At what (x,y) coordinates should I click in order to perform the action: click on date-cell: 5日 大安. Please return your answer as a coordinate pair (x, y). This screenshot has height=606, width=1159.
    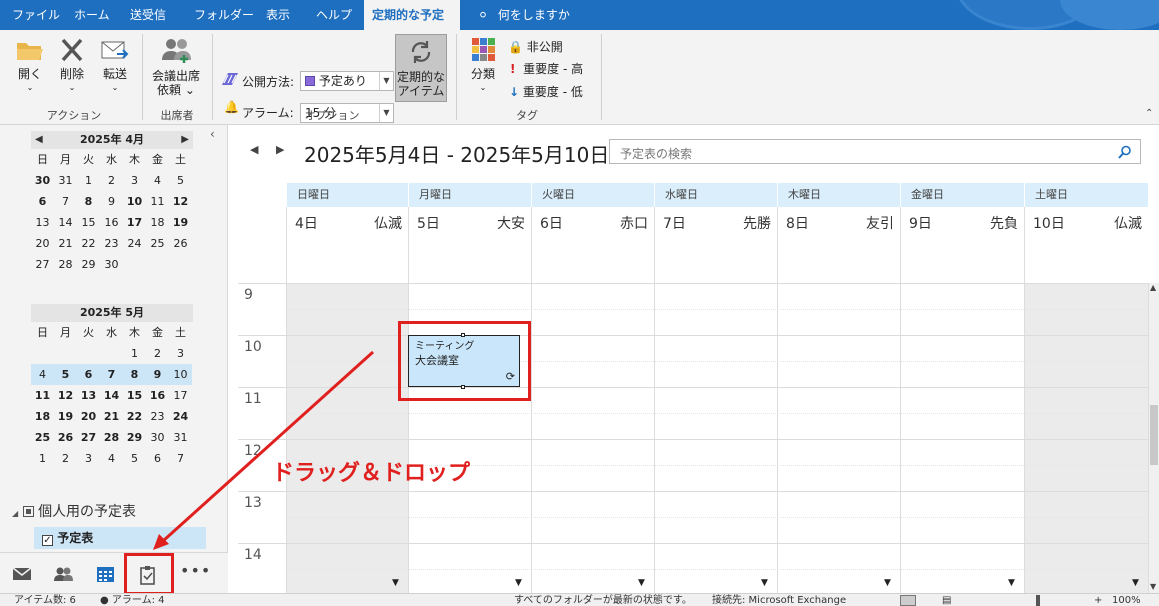
    Looking at the image, I should click on (469, 245).